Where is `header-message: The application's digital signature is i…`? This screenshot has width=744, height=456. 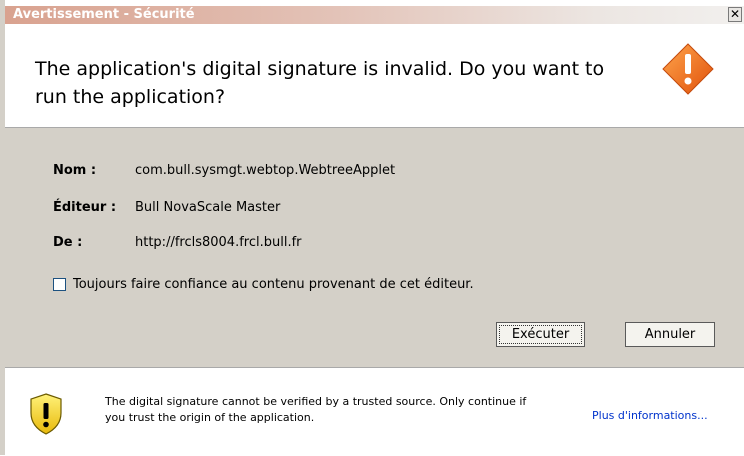 header-message: The application's digital signature is i… is located at coordinates (320, 83).